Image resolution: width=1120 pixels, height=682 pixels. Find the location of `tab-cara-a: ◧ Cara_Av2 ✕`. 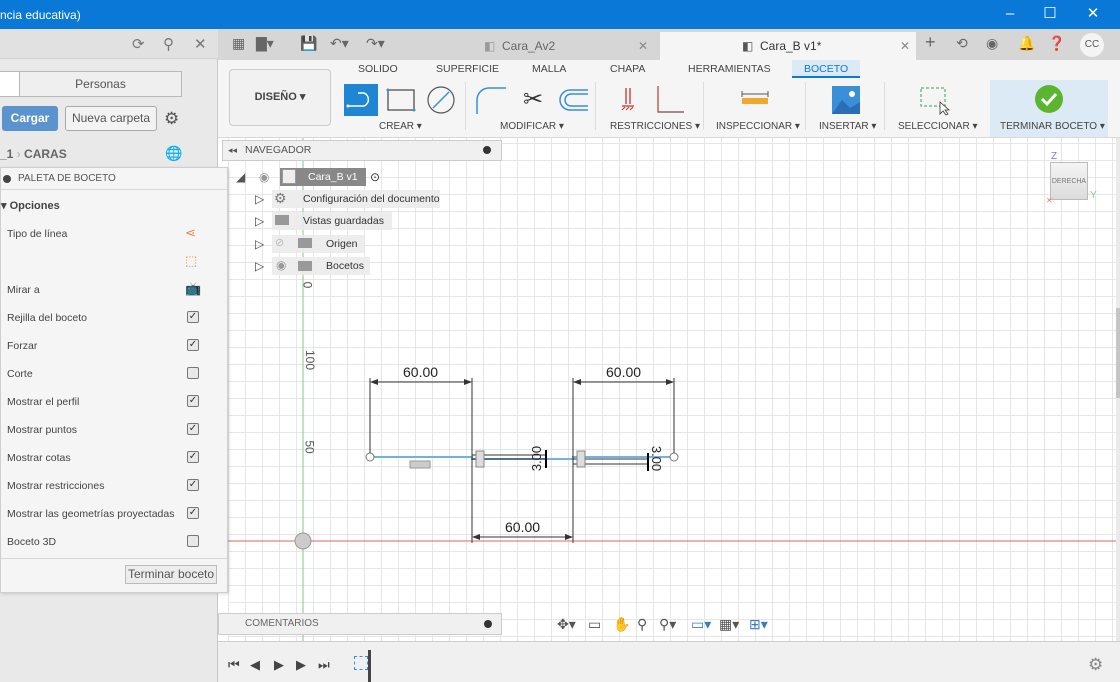

tab-cara-a: ◧ Cara_Av2 ✕ is located at coordinates (528, 46).